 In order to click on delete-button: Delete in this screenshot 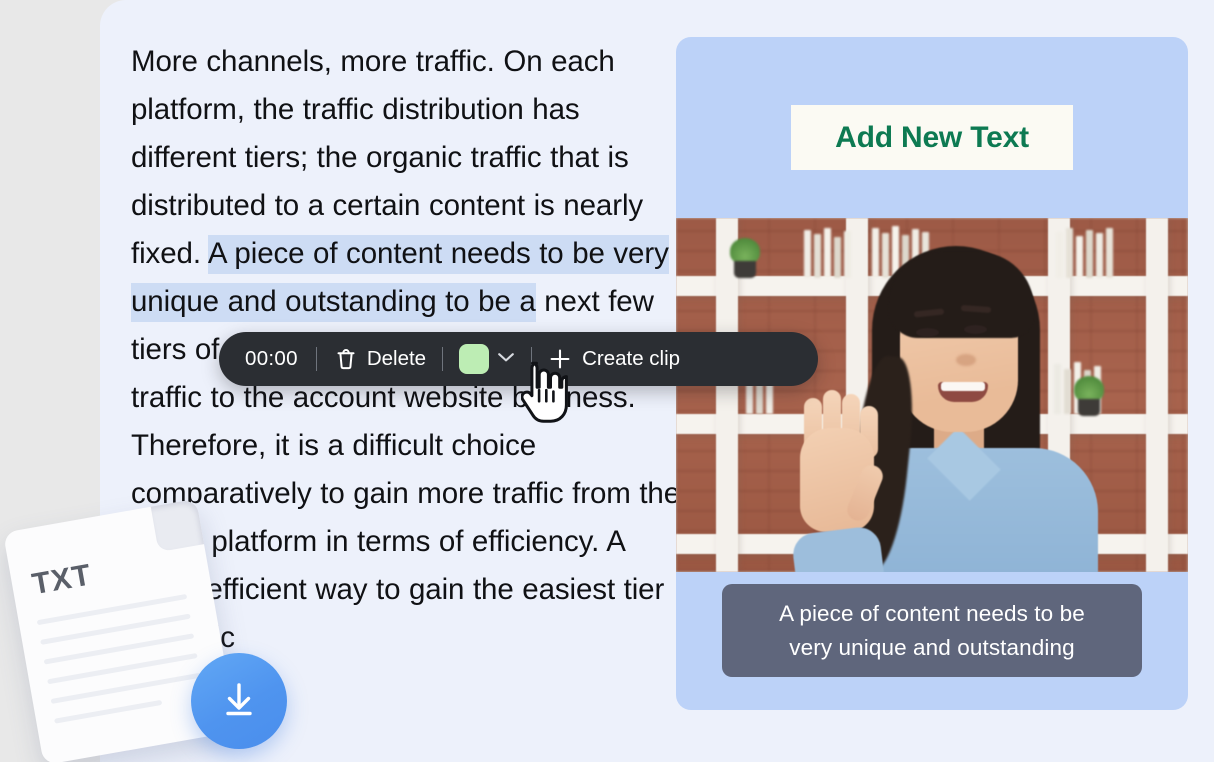, I will do `click(380, 359)`.